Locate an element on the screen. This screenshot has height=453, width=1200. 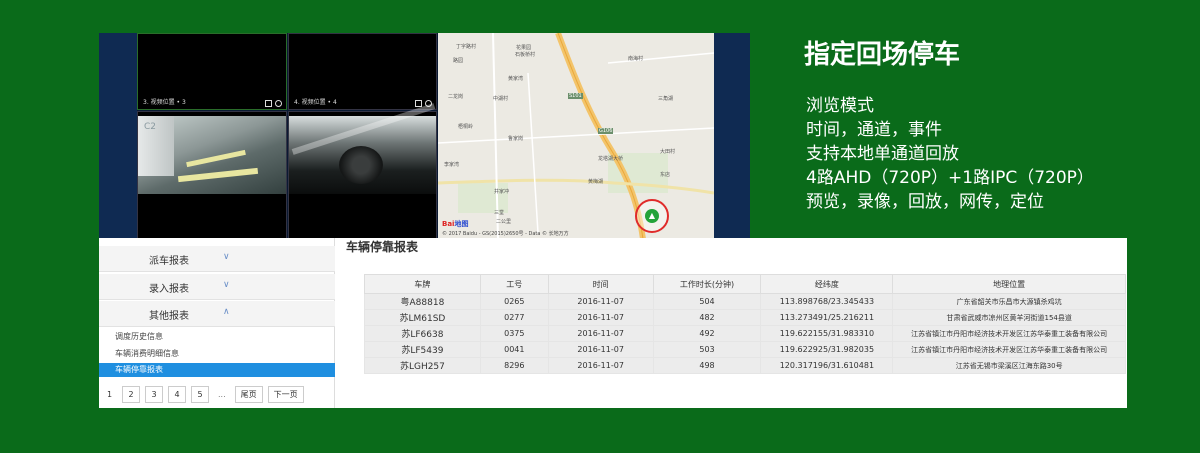
road-shield: G106 is located at coordinates (606, 131).